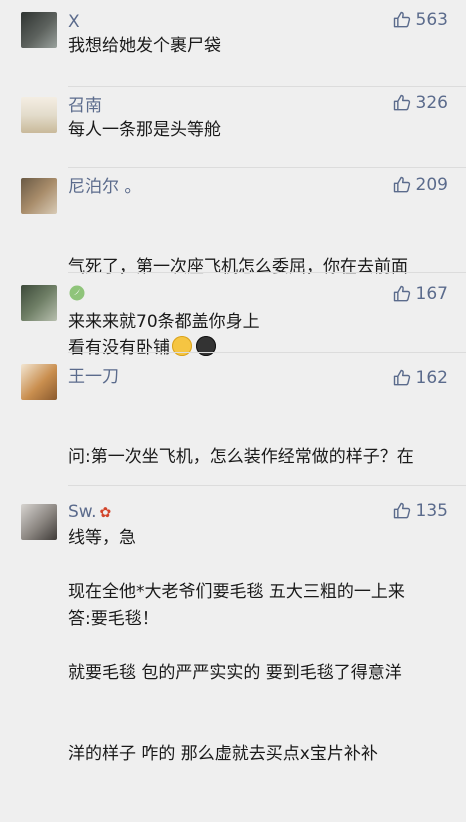 This screenshot has width=466, height=822. I want to click on comment-author: Sw. ✿, so click(89, 512).